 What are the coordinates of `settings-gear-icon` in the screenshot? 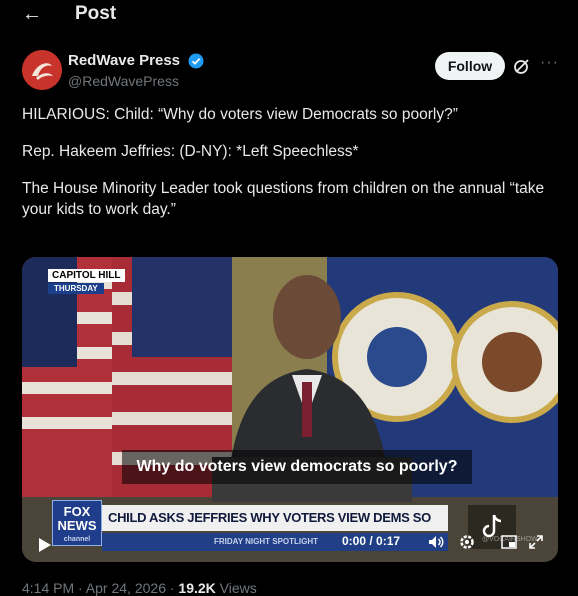 It's located at (467, 542).